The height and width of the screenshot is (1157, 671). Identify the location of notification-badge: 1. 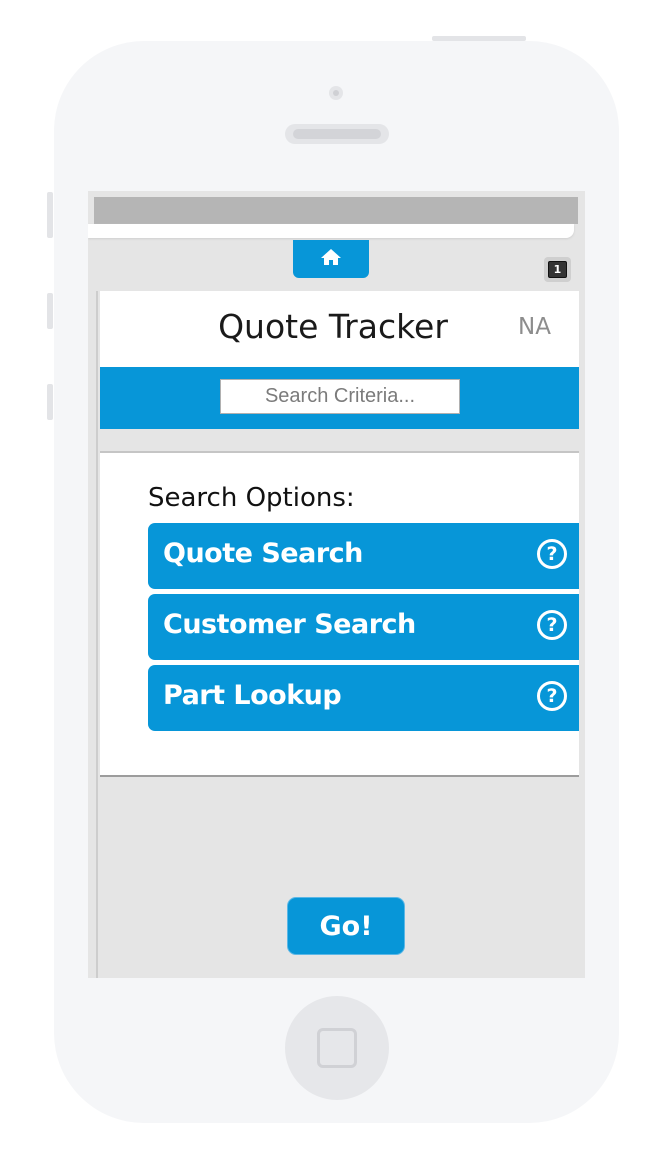
(557, 269).